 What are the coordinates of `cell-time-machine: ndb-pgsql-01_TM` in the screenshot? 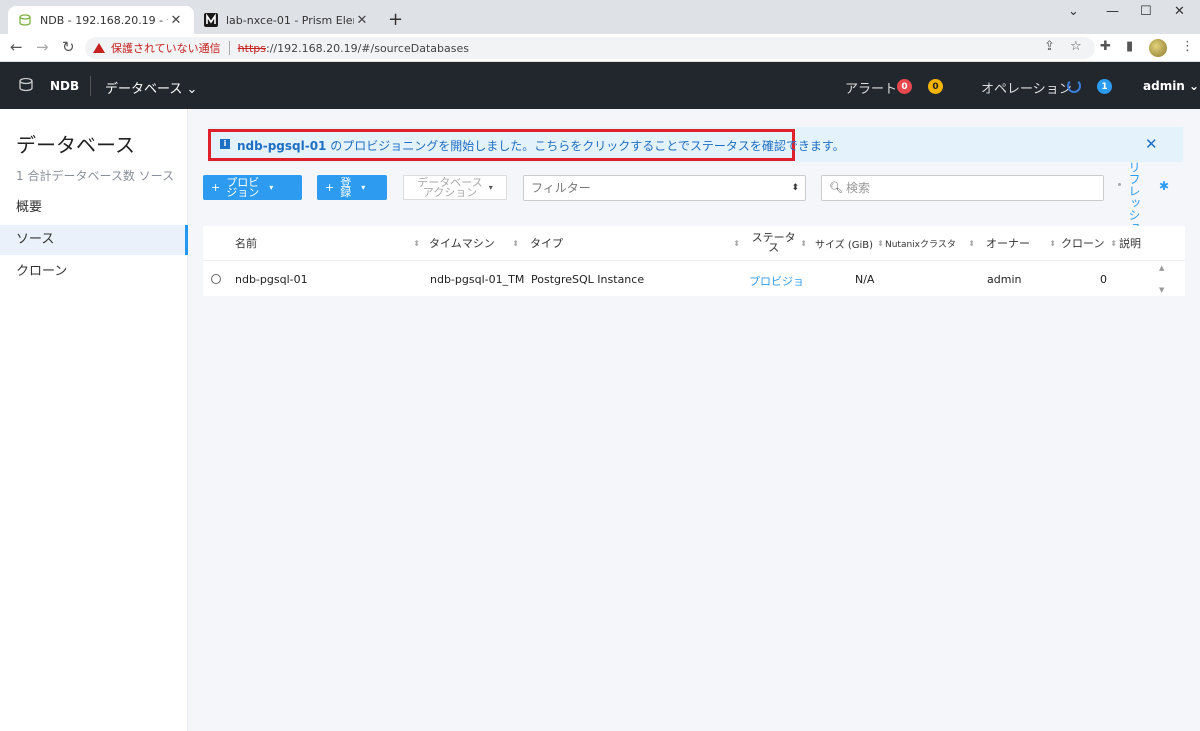 It's located at (477, 279).